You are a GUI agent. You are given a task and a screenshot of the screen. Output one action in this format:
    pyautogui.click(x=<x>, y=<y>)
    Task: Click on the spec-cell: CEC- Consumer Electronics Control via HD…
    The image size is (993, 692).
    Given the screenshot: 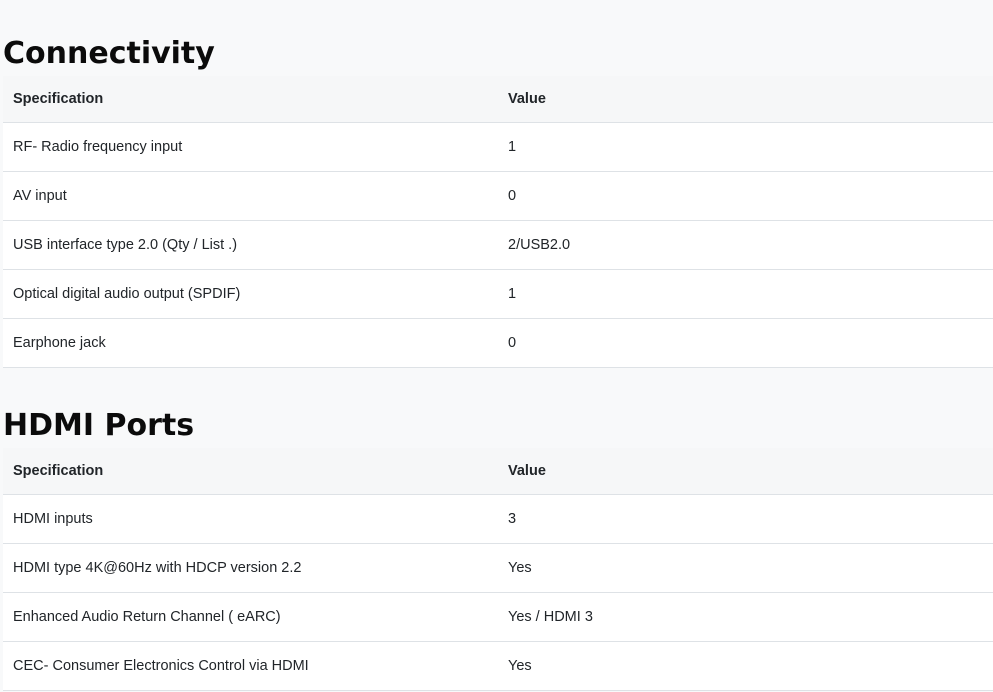 What is the action you would take?
    pyautogui.click(x=250, y=666)
    